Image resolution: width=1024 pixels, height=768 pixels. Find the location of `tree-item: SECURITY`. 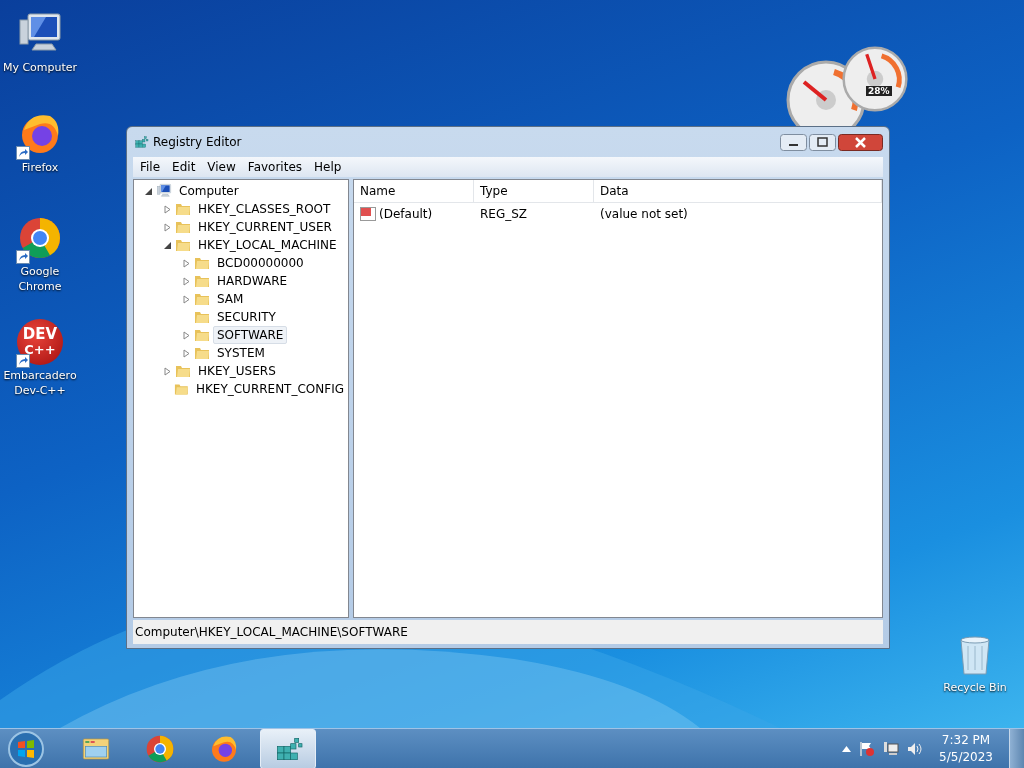

tree-item: SECURITY is located at coordinates (246, 317).